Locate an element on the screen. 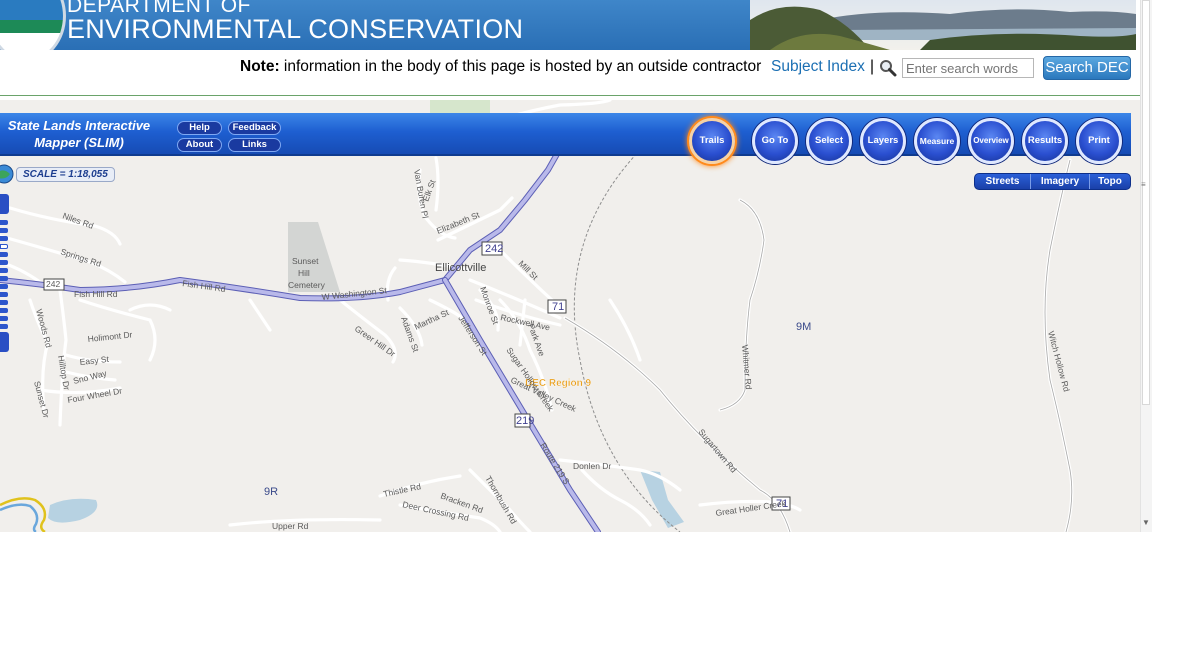 This screenshot has width=1200, height=653. road-jefferson: Jefferson St is located at coordinates (472, 336).